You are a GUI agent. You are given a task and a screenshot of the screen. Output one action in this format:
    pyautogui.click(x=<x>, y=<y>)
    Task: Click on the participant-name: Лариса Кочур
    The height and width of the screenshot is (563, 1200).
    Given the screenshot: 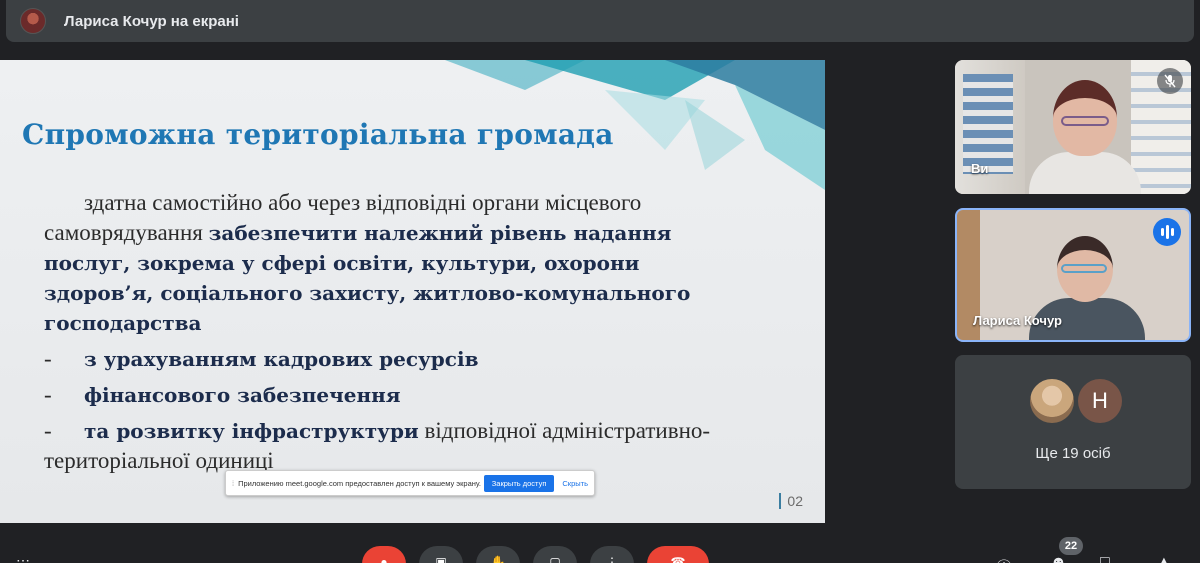 What is the action you would take?
    pyautogui.click(x=1017, y=320)
    